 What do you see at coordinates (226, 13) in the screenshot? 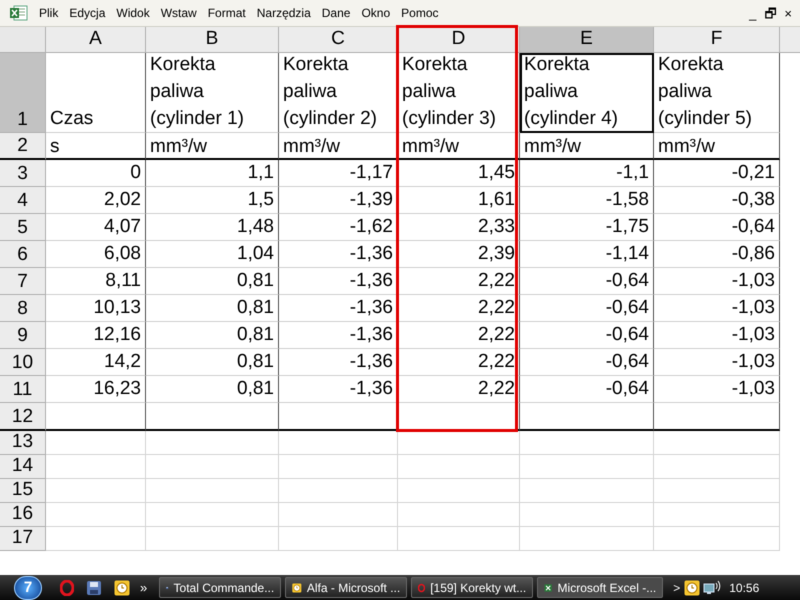
I see `menu-item: Format` at bounding box center [226, 13].